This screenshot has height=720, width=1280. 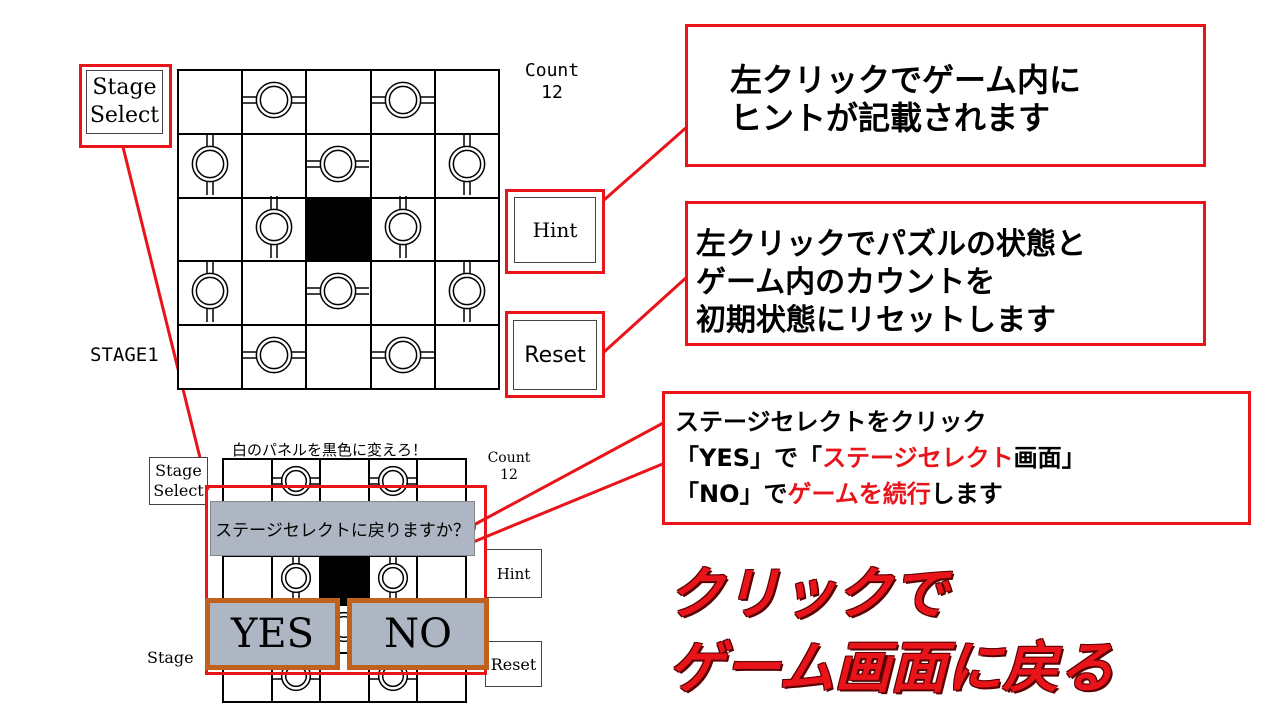 What do you see at coordinates (1049, 458) in the screenshot?
I see `line2-part-b: 画面」` at bounding box center [1049, 458].